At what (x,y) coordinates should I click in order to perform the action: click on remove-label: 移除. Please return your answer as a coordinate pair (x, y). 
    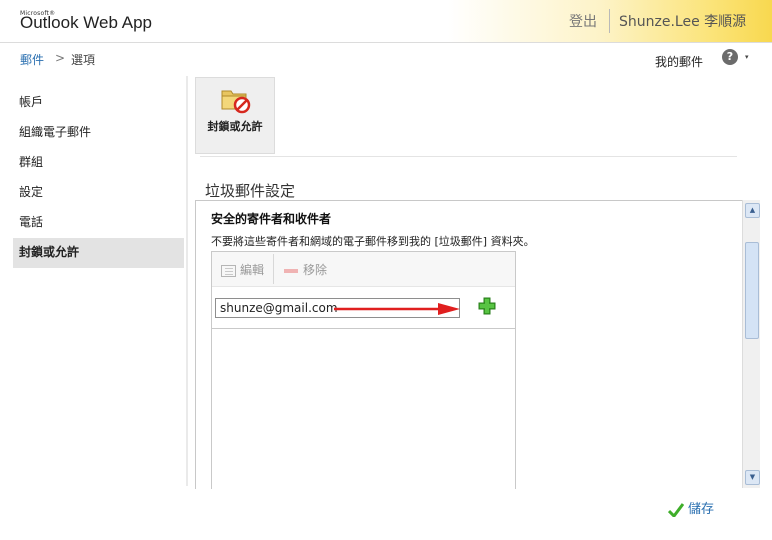
    Looking at the image, I should click on (315, 270).